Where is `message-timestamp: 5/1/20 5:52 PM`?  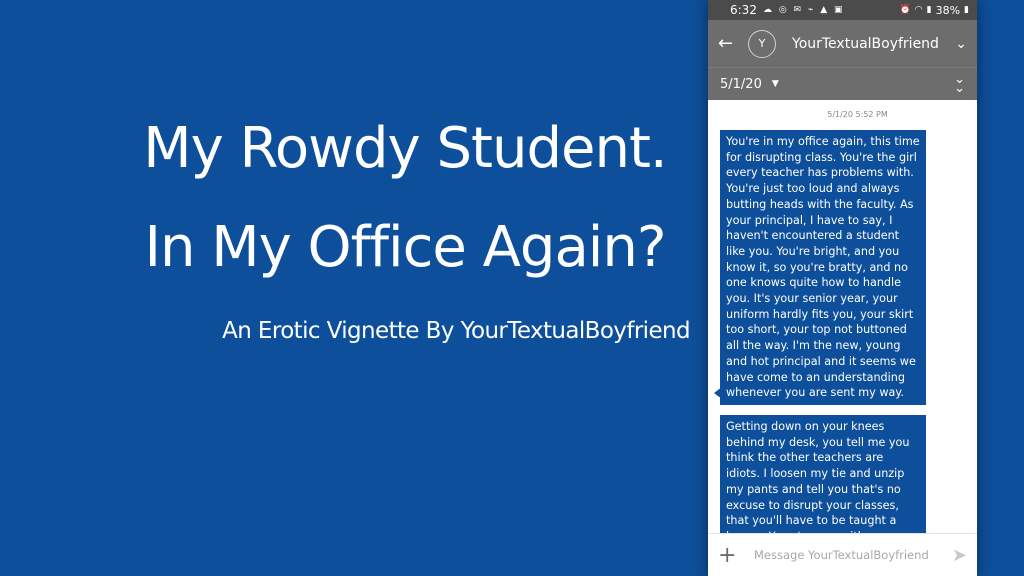
message-timestamp: 5/1/20 5:52 PM is located at coordinates (857, 114).